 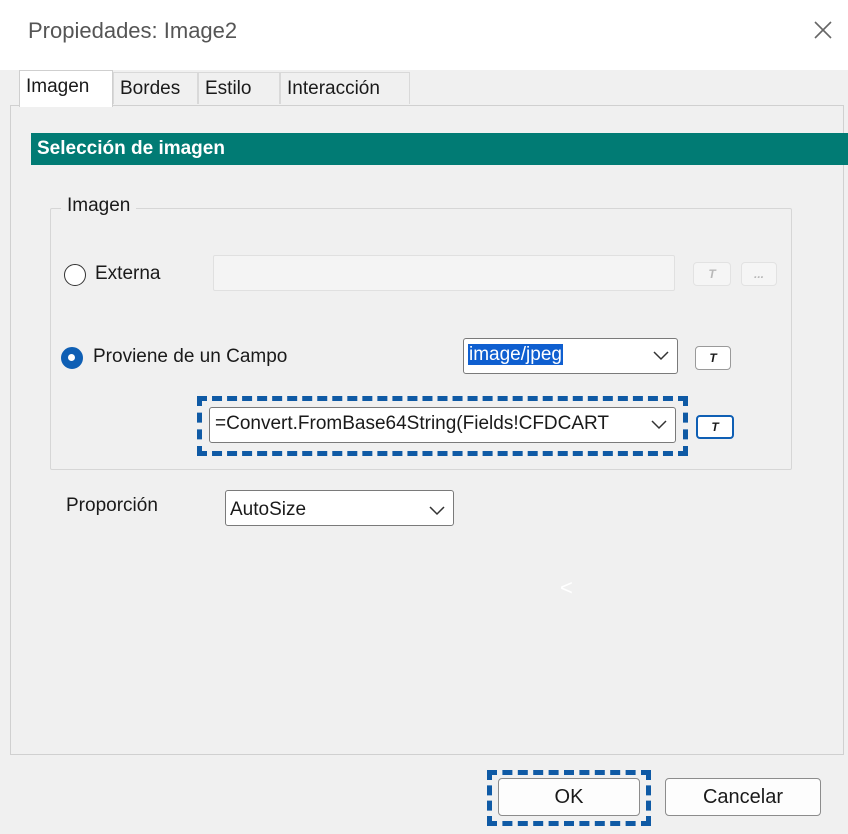 What do you see at coordinates (127, 274) in the screenshot?
I see `radio-externa-label: Externa` at bounding box center [127, 274].